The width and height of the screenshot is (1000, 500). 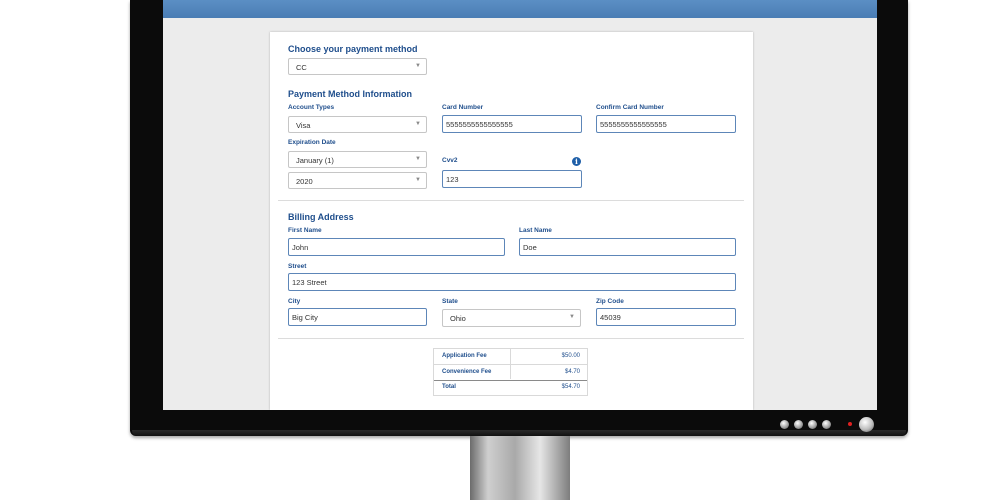 What do you see at coordinates (301, 67) in the screenshot?
I see `payment-method-value: CC` at bounding box center [301, 67].